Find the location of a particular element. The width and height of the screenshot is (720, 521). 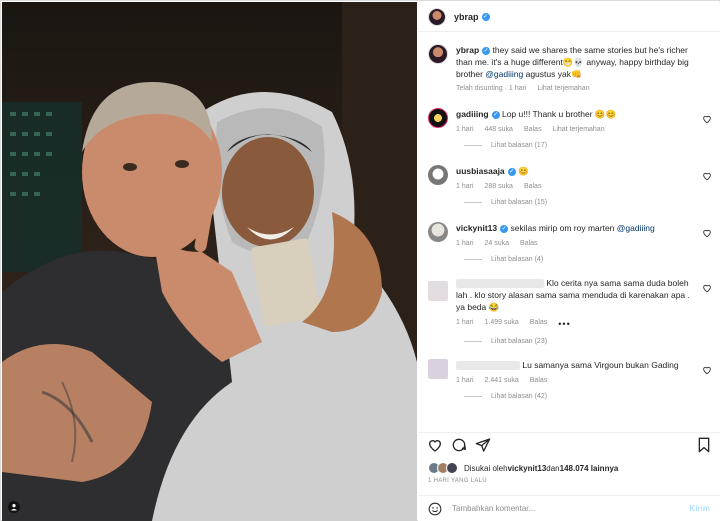

share-paper-plane-icon is located at coordinates (483, 445).